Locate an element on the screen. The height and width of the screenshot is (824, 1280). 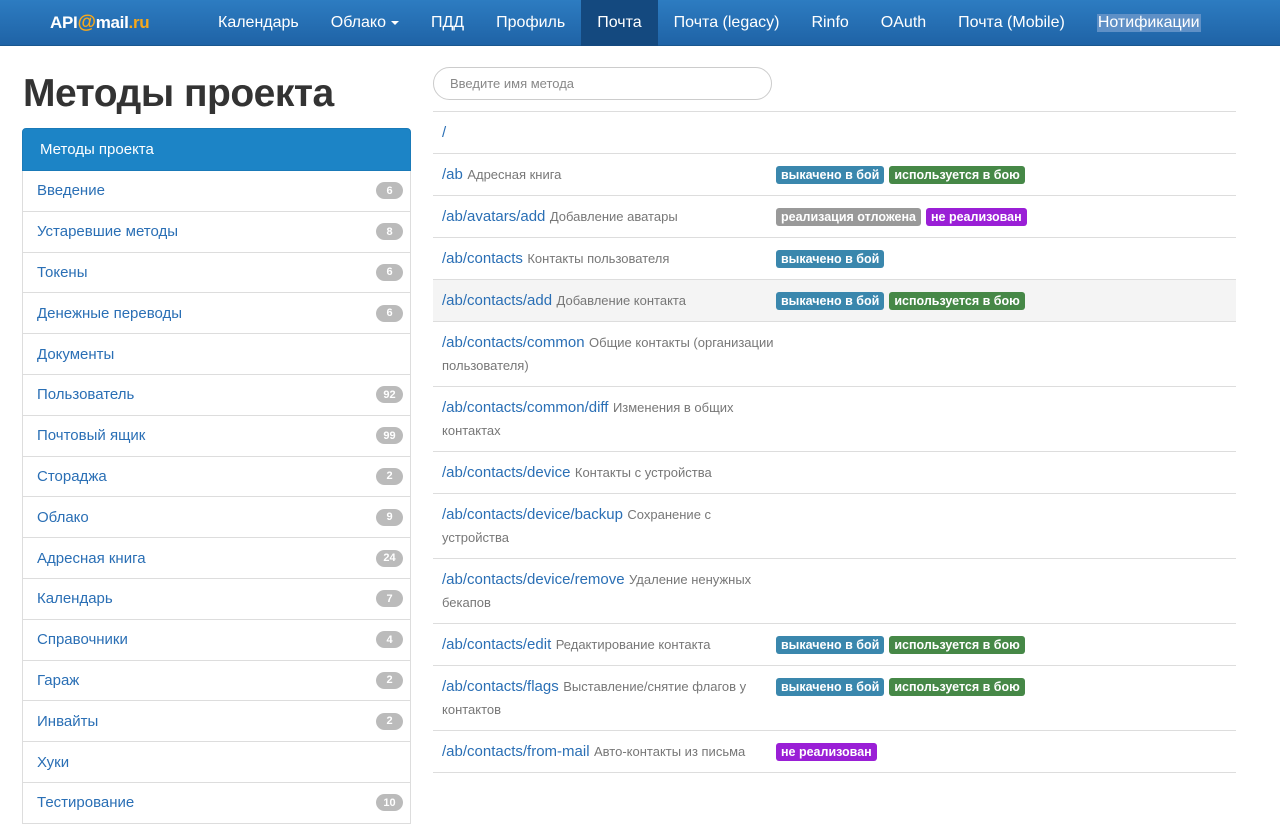
status-badge: реализация отложена is located at coordinates (848, 217).